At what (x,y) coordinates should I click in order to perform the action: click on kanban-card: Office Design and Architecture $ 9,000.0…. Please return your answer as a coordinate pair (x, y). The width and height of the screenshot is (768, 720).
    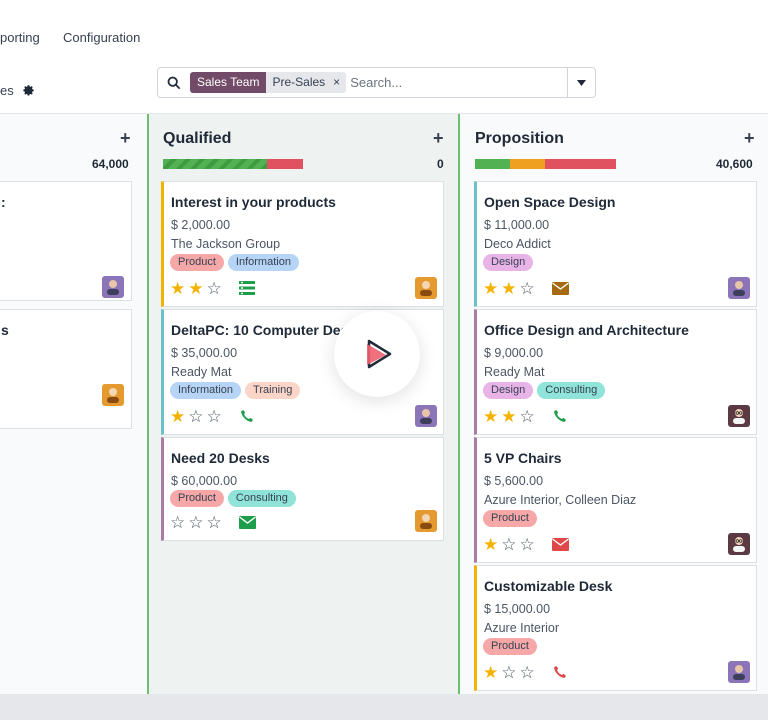
    Looking at the image, I should click on (615, 372).